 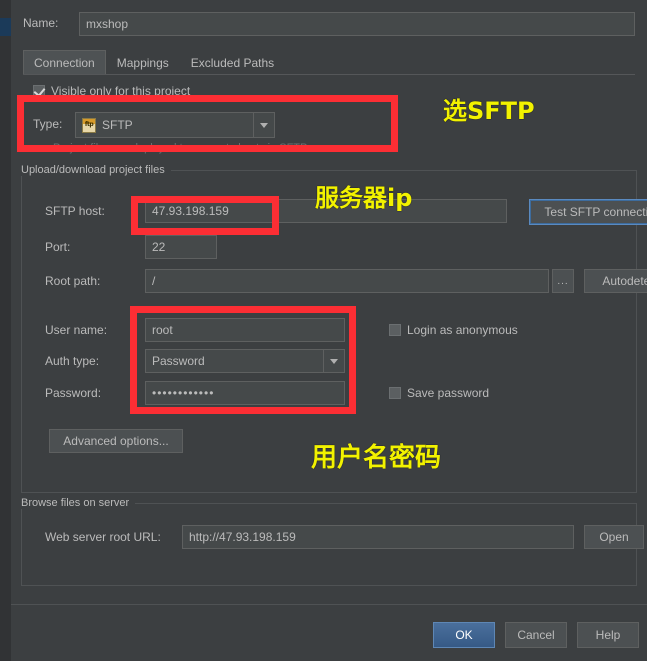 I want to click on user-name-row: User name: Login as anonymous, so click(x=340, y=330).